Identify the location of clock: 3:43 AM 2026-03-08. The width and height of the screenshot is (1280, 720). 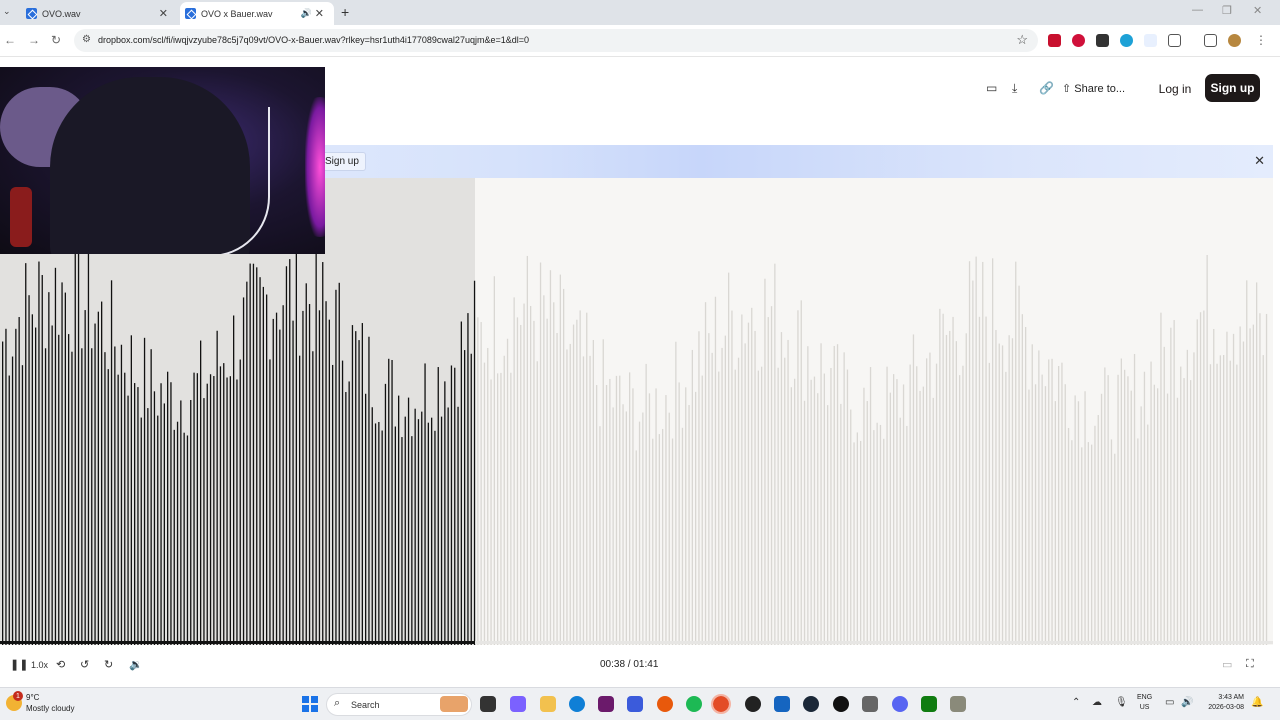
(1223, 703).